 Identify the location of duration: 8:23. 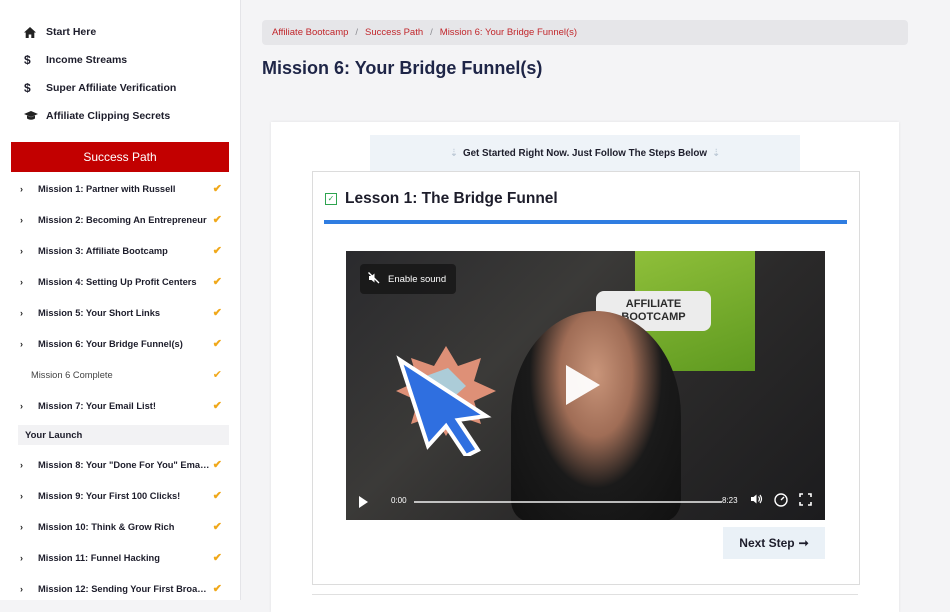
(730, 500).